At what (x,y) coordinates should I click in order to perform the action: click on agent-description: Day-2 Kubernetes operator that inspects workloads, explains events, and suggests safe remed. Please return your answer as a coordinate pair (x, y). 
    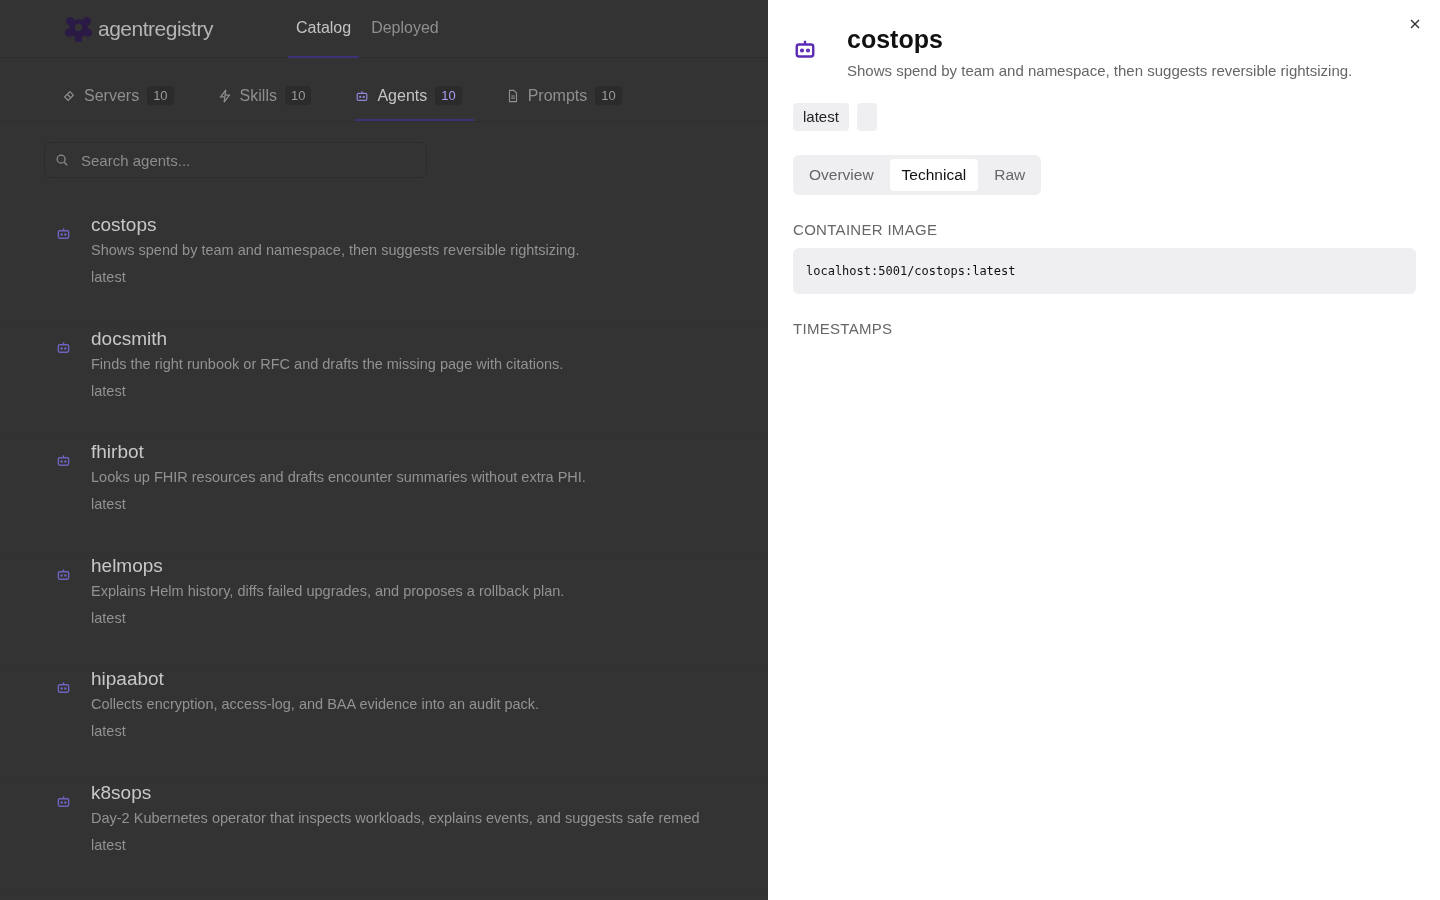
    Looking at the image, I should click on (395, 817).